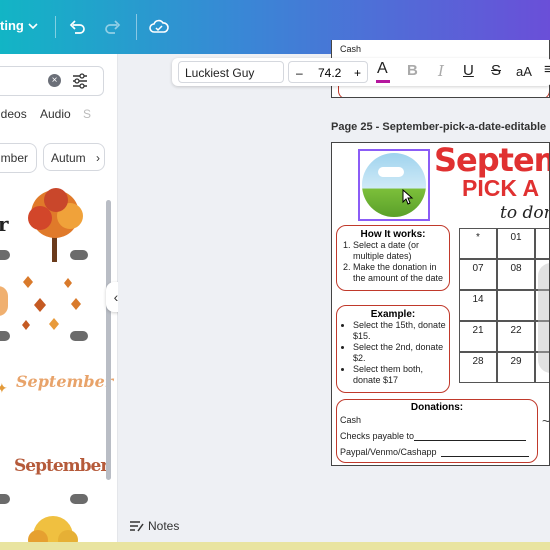 The image size is (550, 550). What do you see at coordinates (377, 436) in the screenshot?
I see `checks-label: Checks payable to` at bounding box center [377, 436].